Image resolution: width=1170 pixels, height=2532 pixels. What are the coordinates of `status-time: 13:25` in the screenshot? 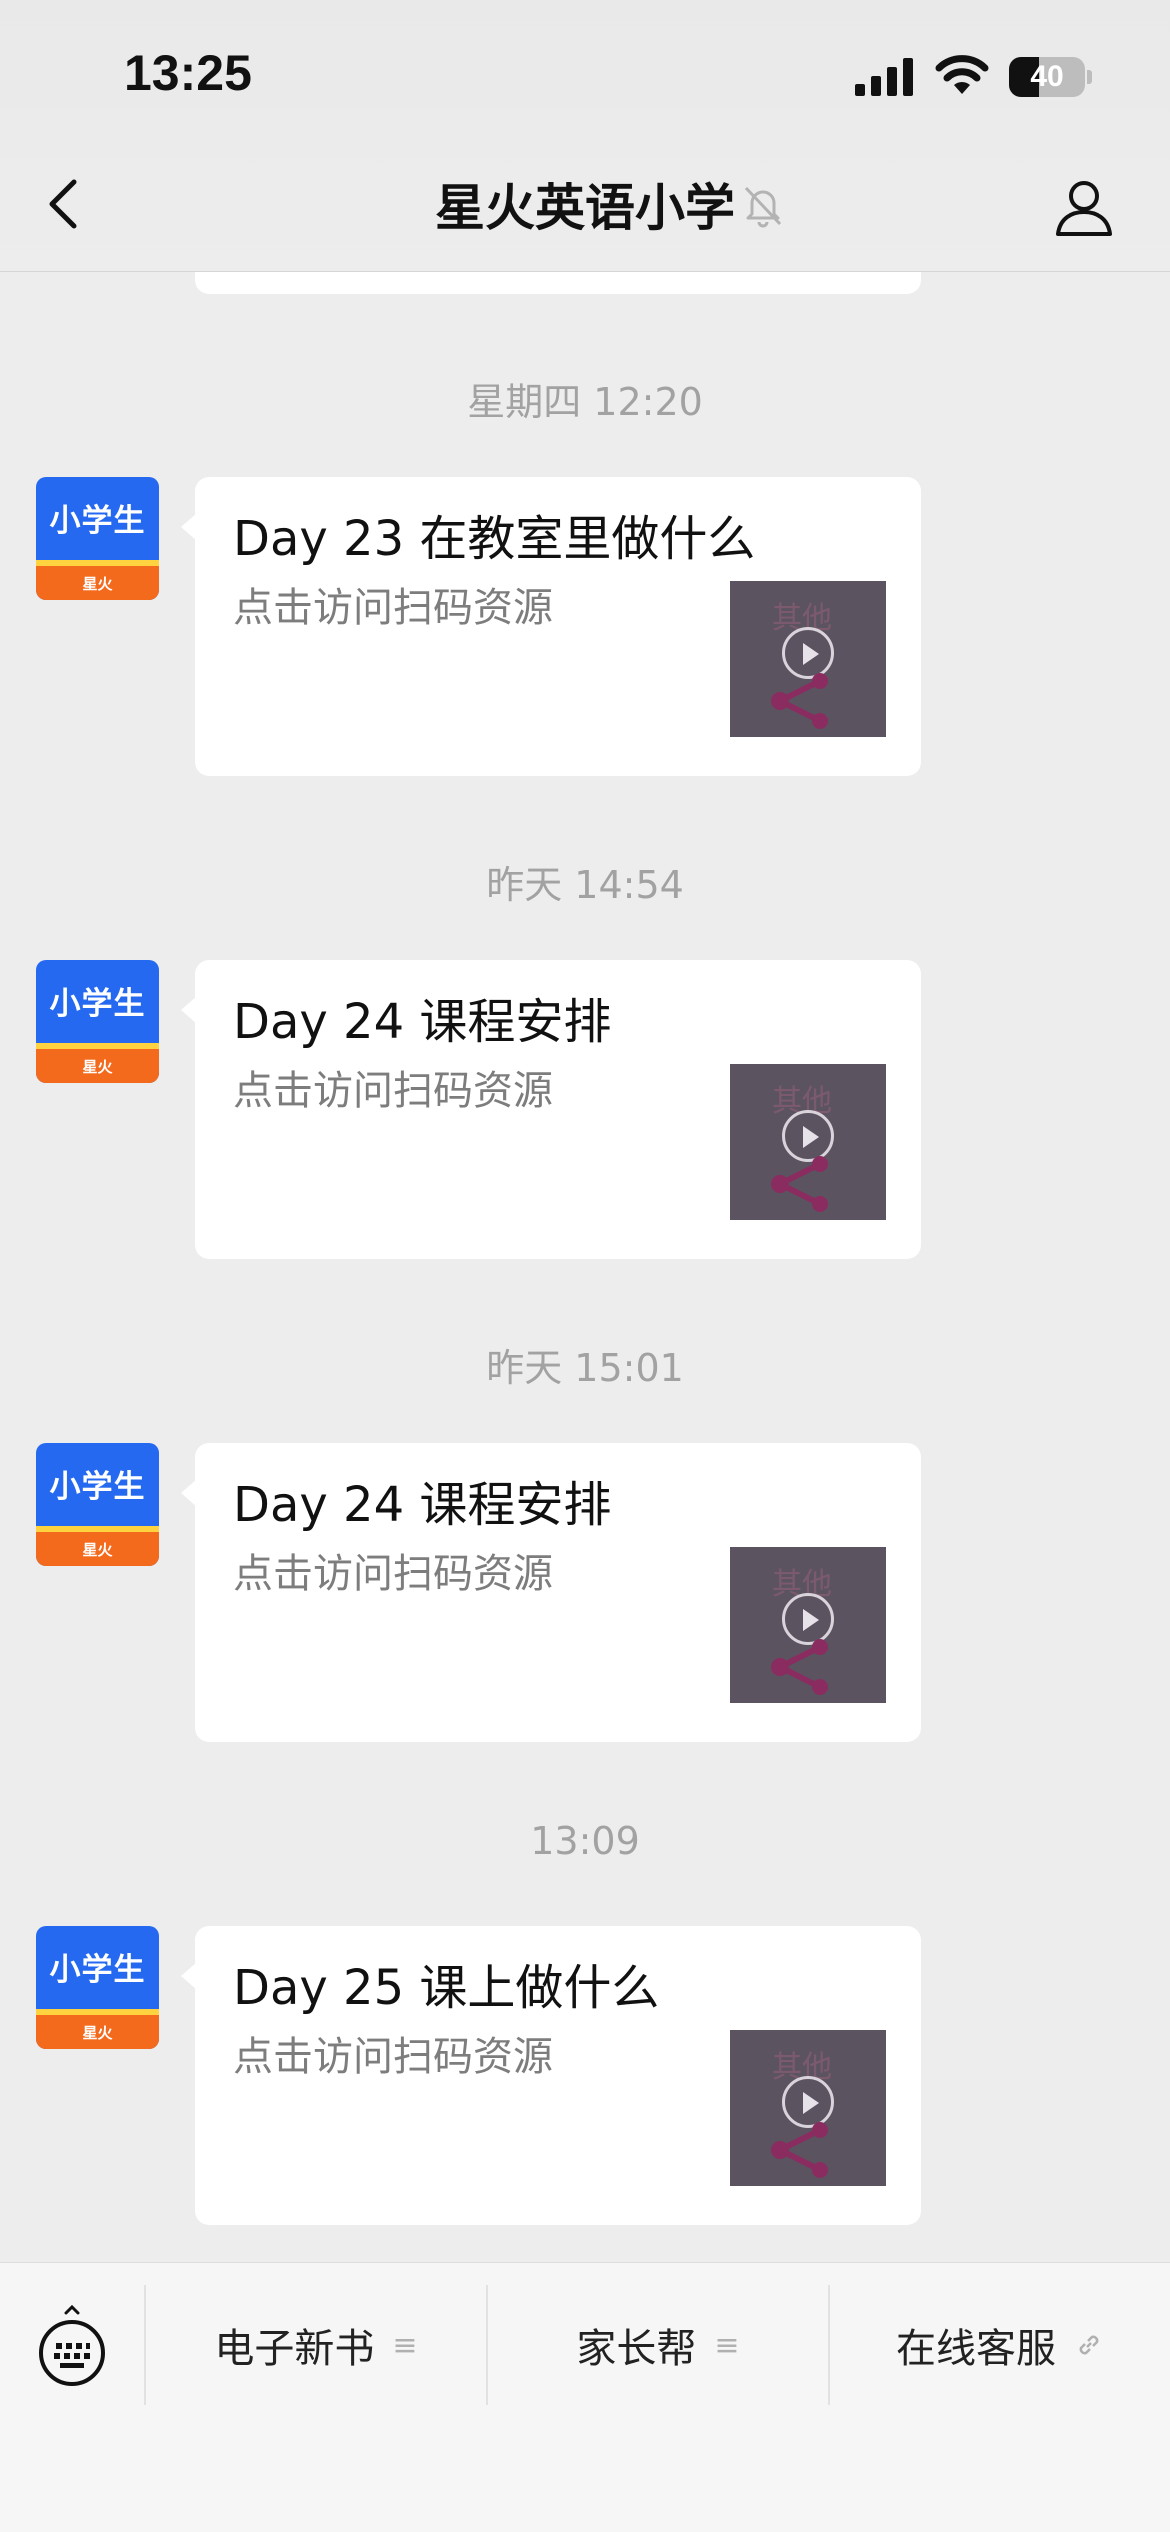 It's located at (188, 73).